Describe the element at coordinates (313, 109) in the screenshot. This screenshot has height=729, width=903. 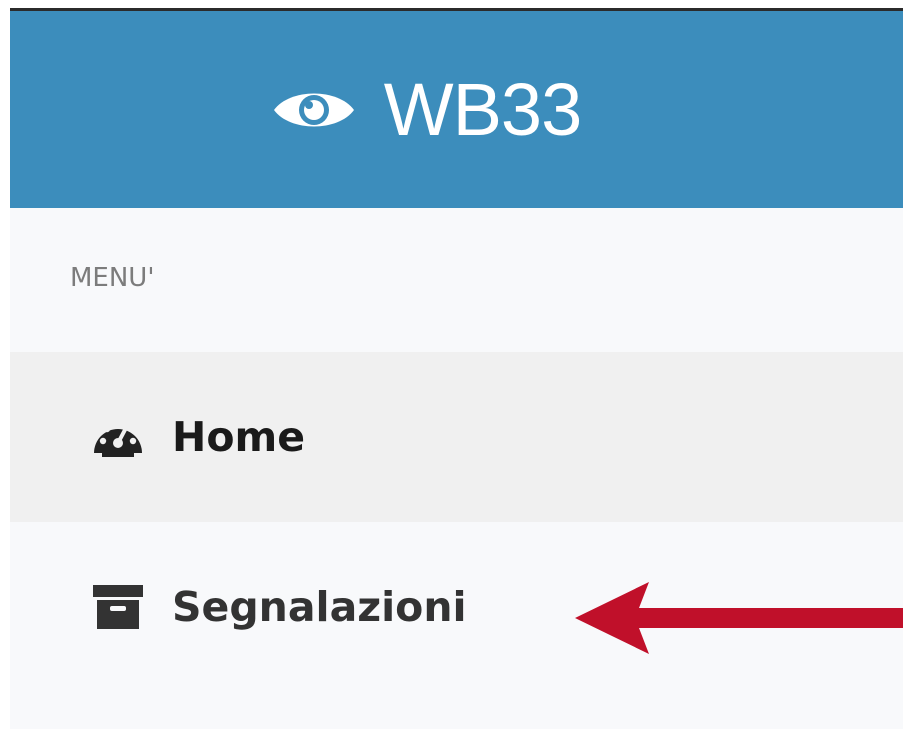
I see `eye-icon` at that location.